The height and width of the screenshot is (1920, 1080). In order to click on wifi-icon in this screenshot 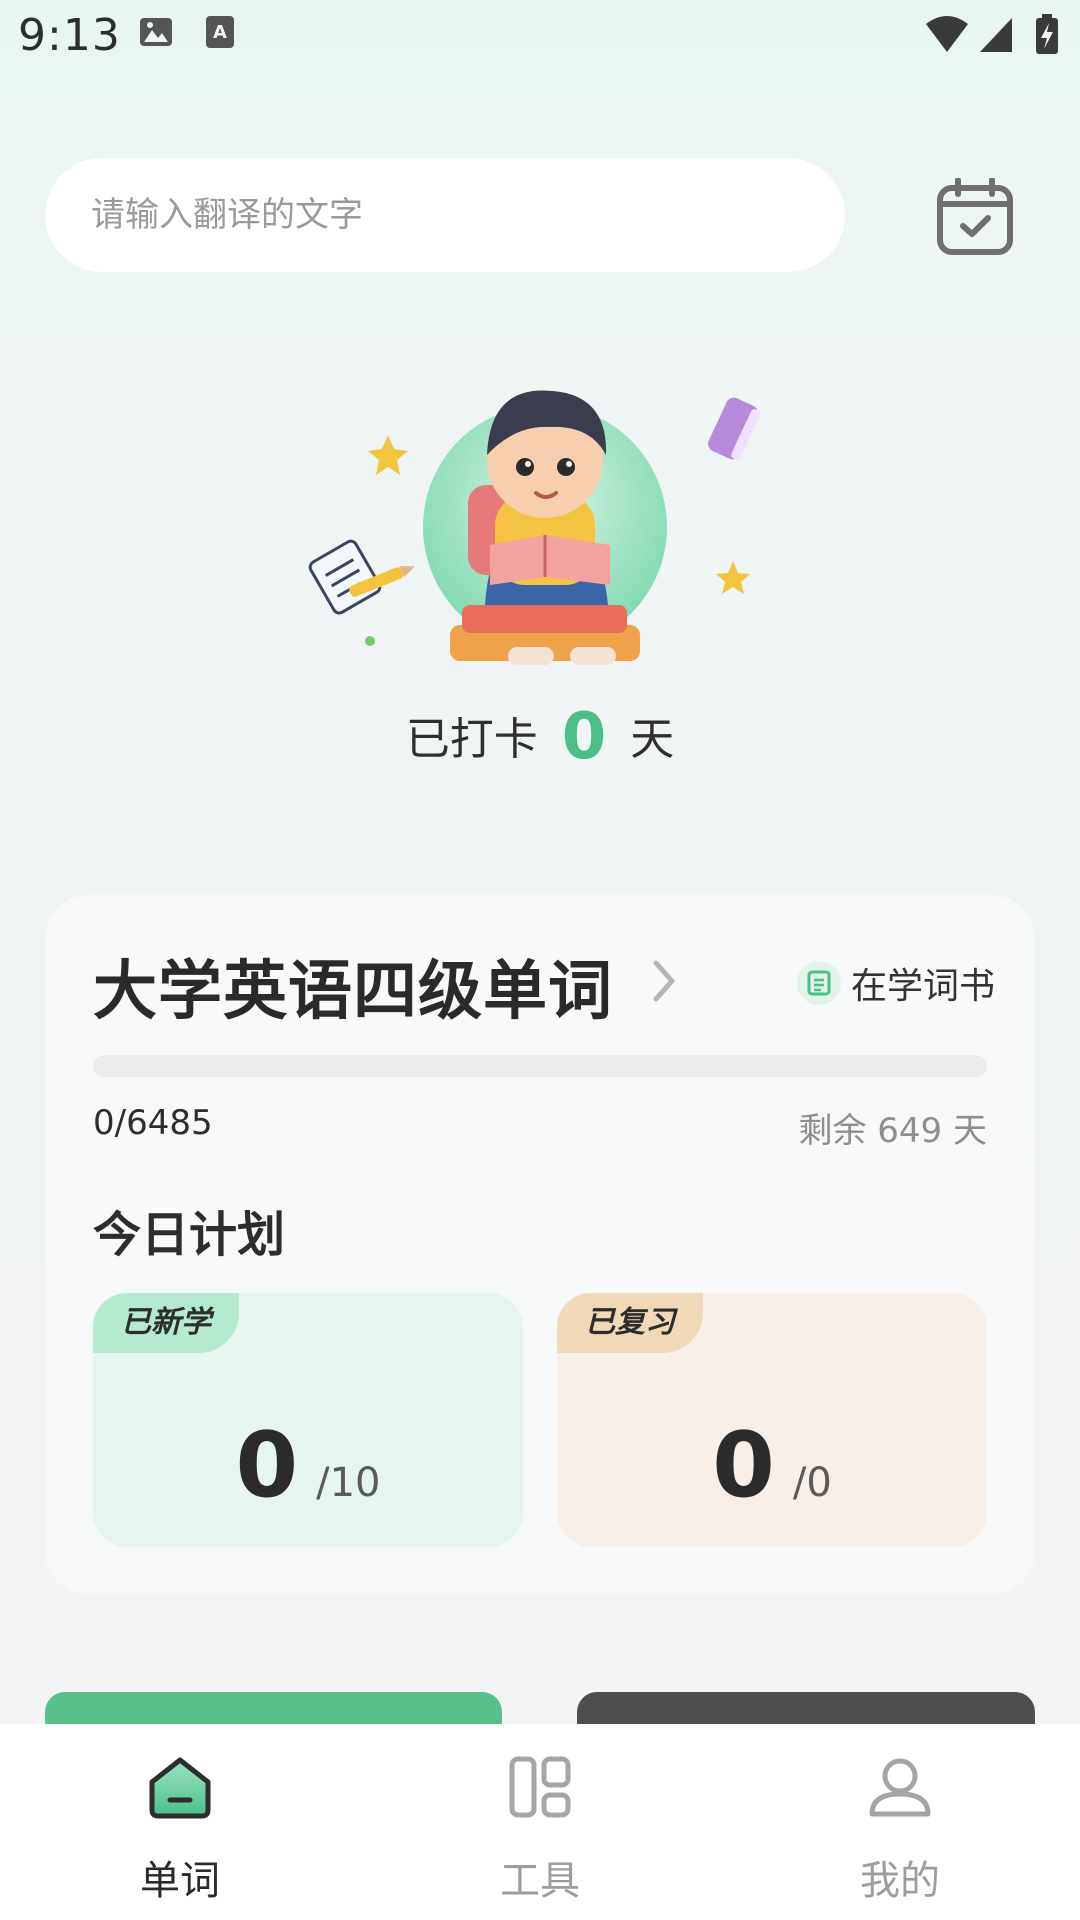, I will do `click(947, 34)`.